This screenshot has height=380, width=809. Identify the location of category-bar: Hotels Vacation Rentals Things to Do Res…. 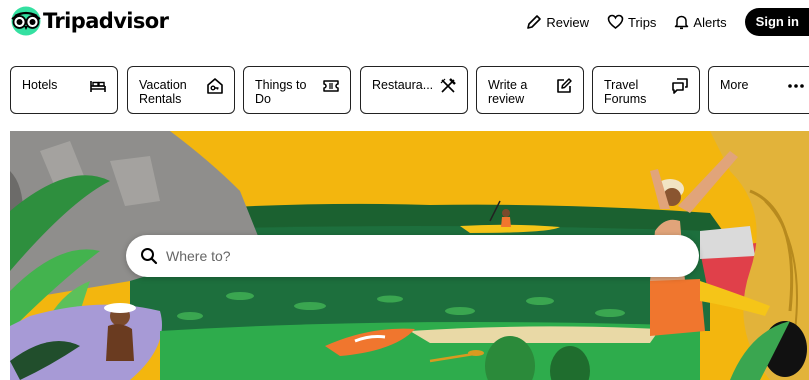
(409, 90).